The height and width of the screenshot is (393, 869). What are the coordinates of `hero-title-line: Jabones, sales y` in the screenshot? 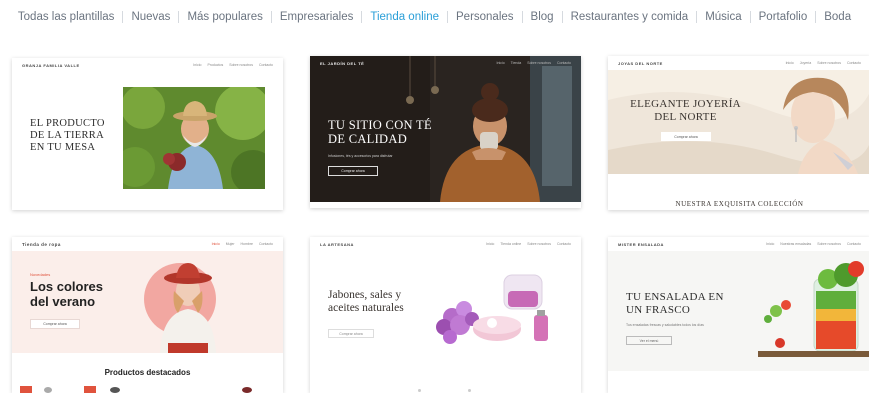 It's located at (365, 295).